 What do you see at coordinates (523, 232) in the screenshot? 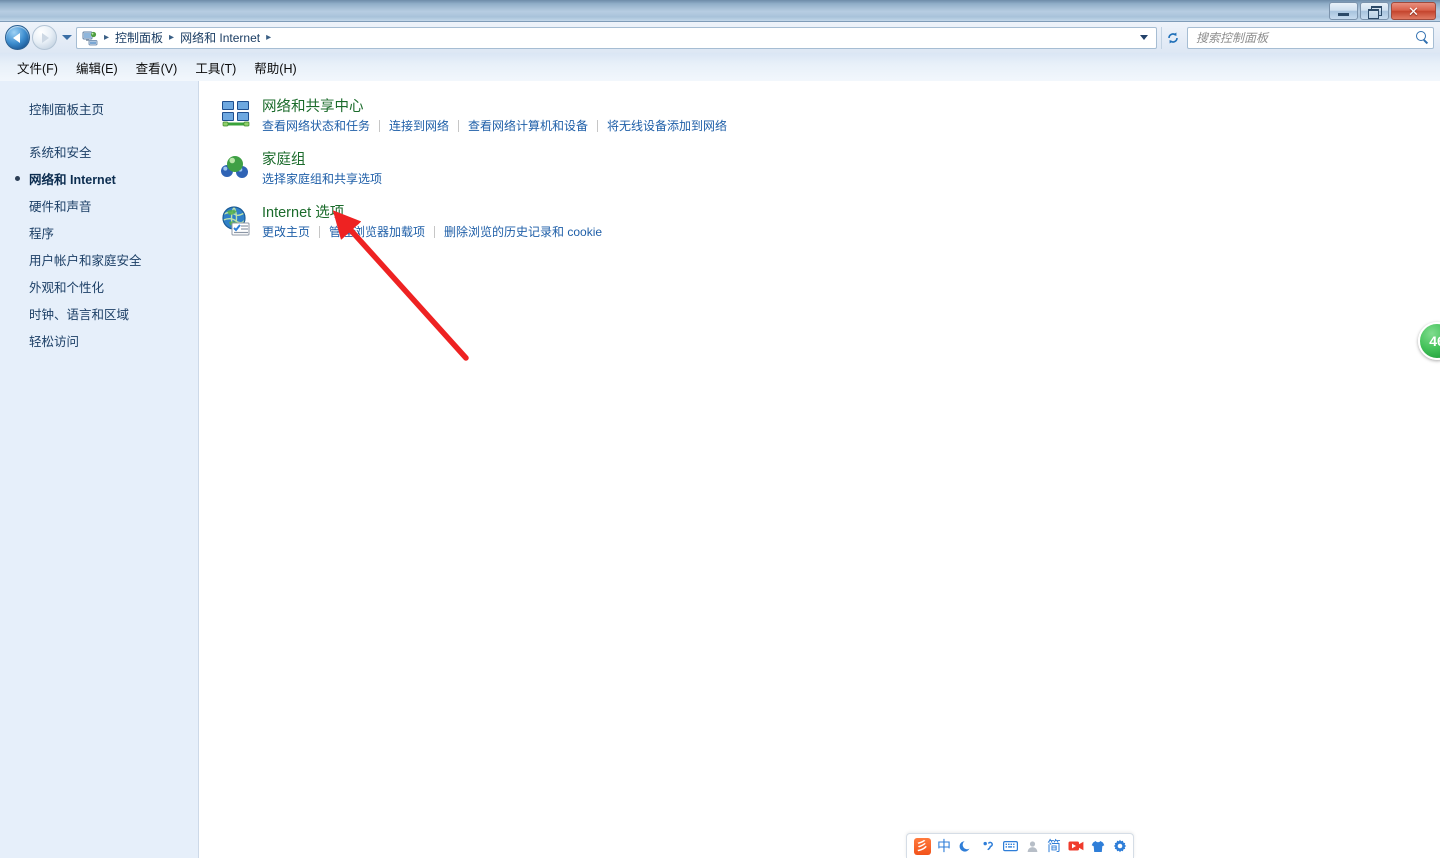
I see `link-delete-browsing-history: 删除浏览的历史记录和 cookie` at bounding box center [523, 232].